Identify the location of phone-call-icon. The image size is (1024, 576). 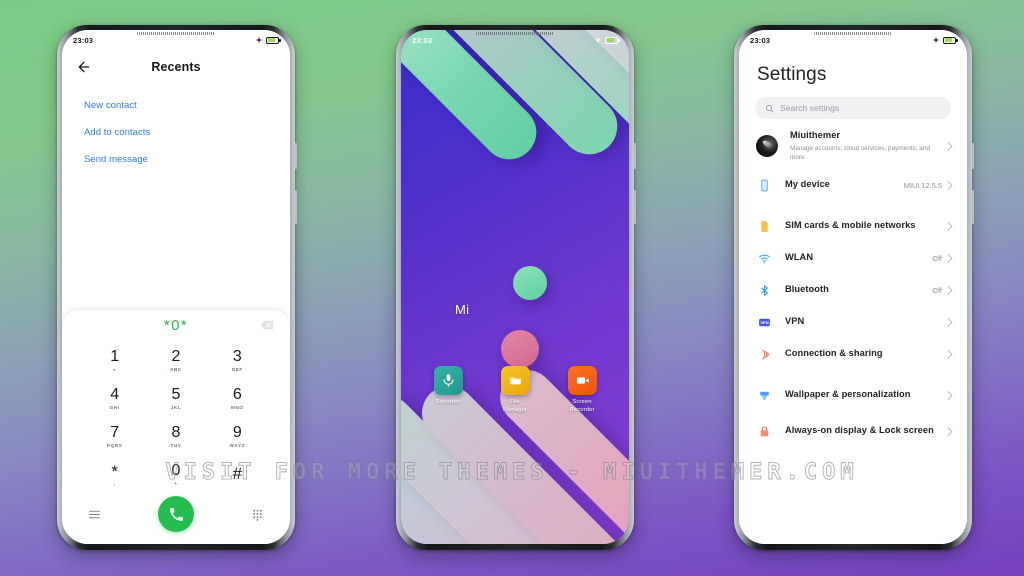
(176, 514).